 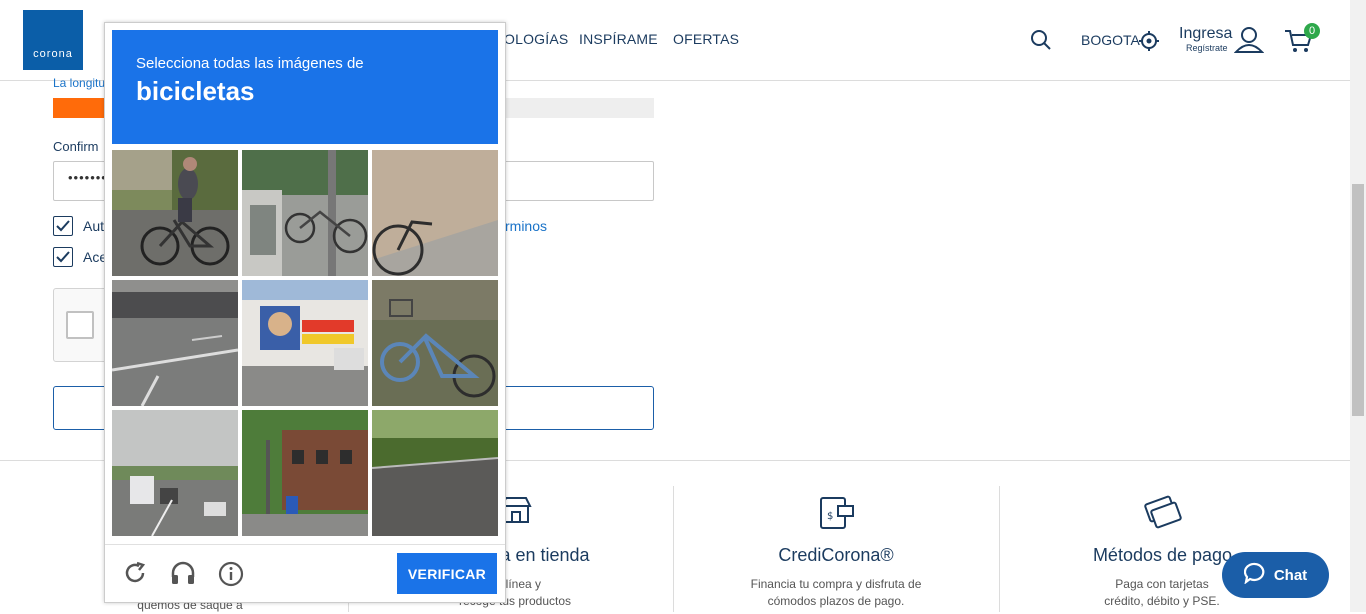 I want to click on scrollbar-thumb, so click(x=1358, y=300).